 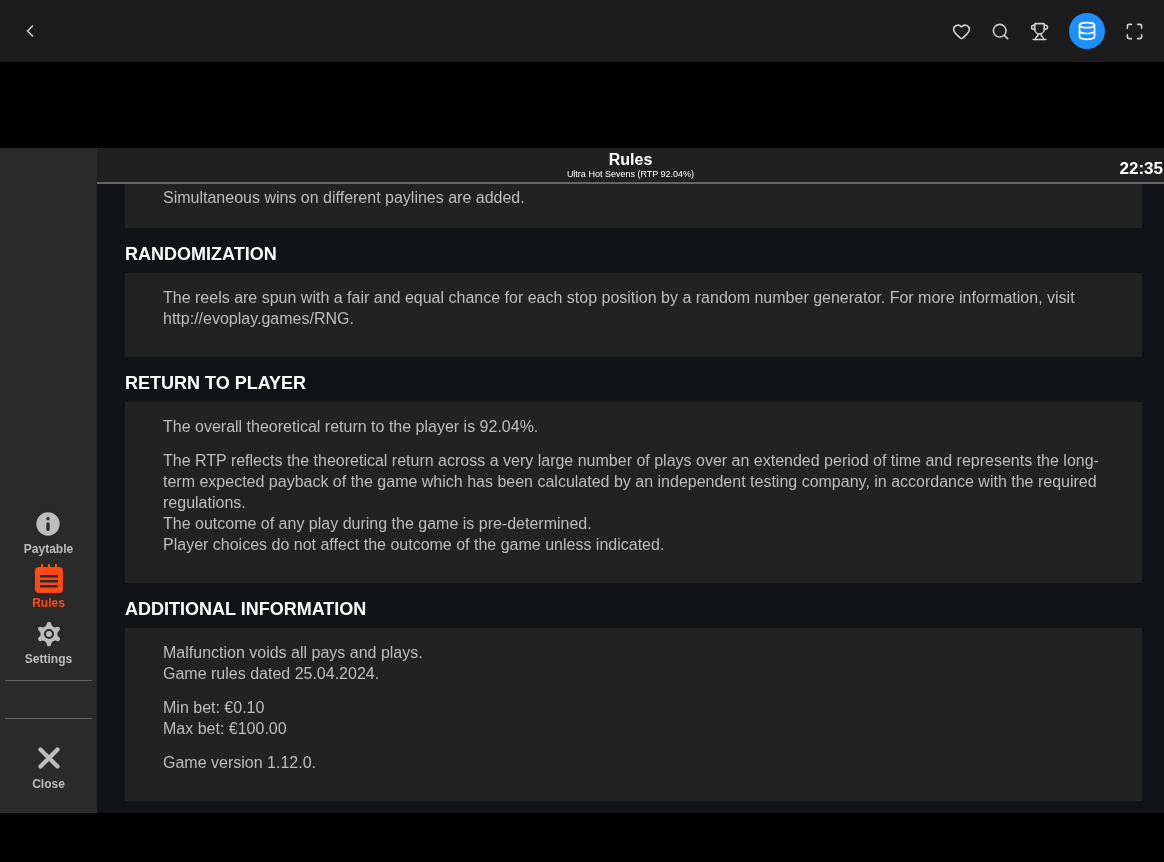 What do you see at coordinates (246, 609) in the screenshot?
I see `section-heading: ADDITIONAL INFORMATION` at bounding box center [246, 609].